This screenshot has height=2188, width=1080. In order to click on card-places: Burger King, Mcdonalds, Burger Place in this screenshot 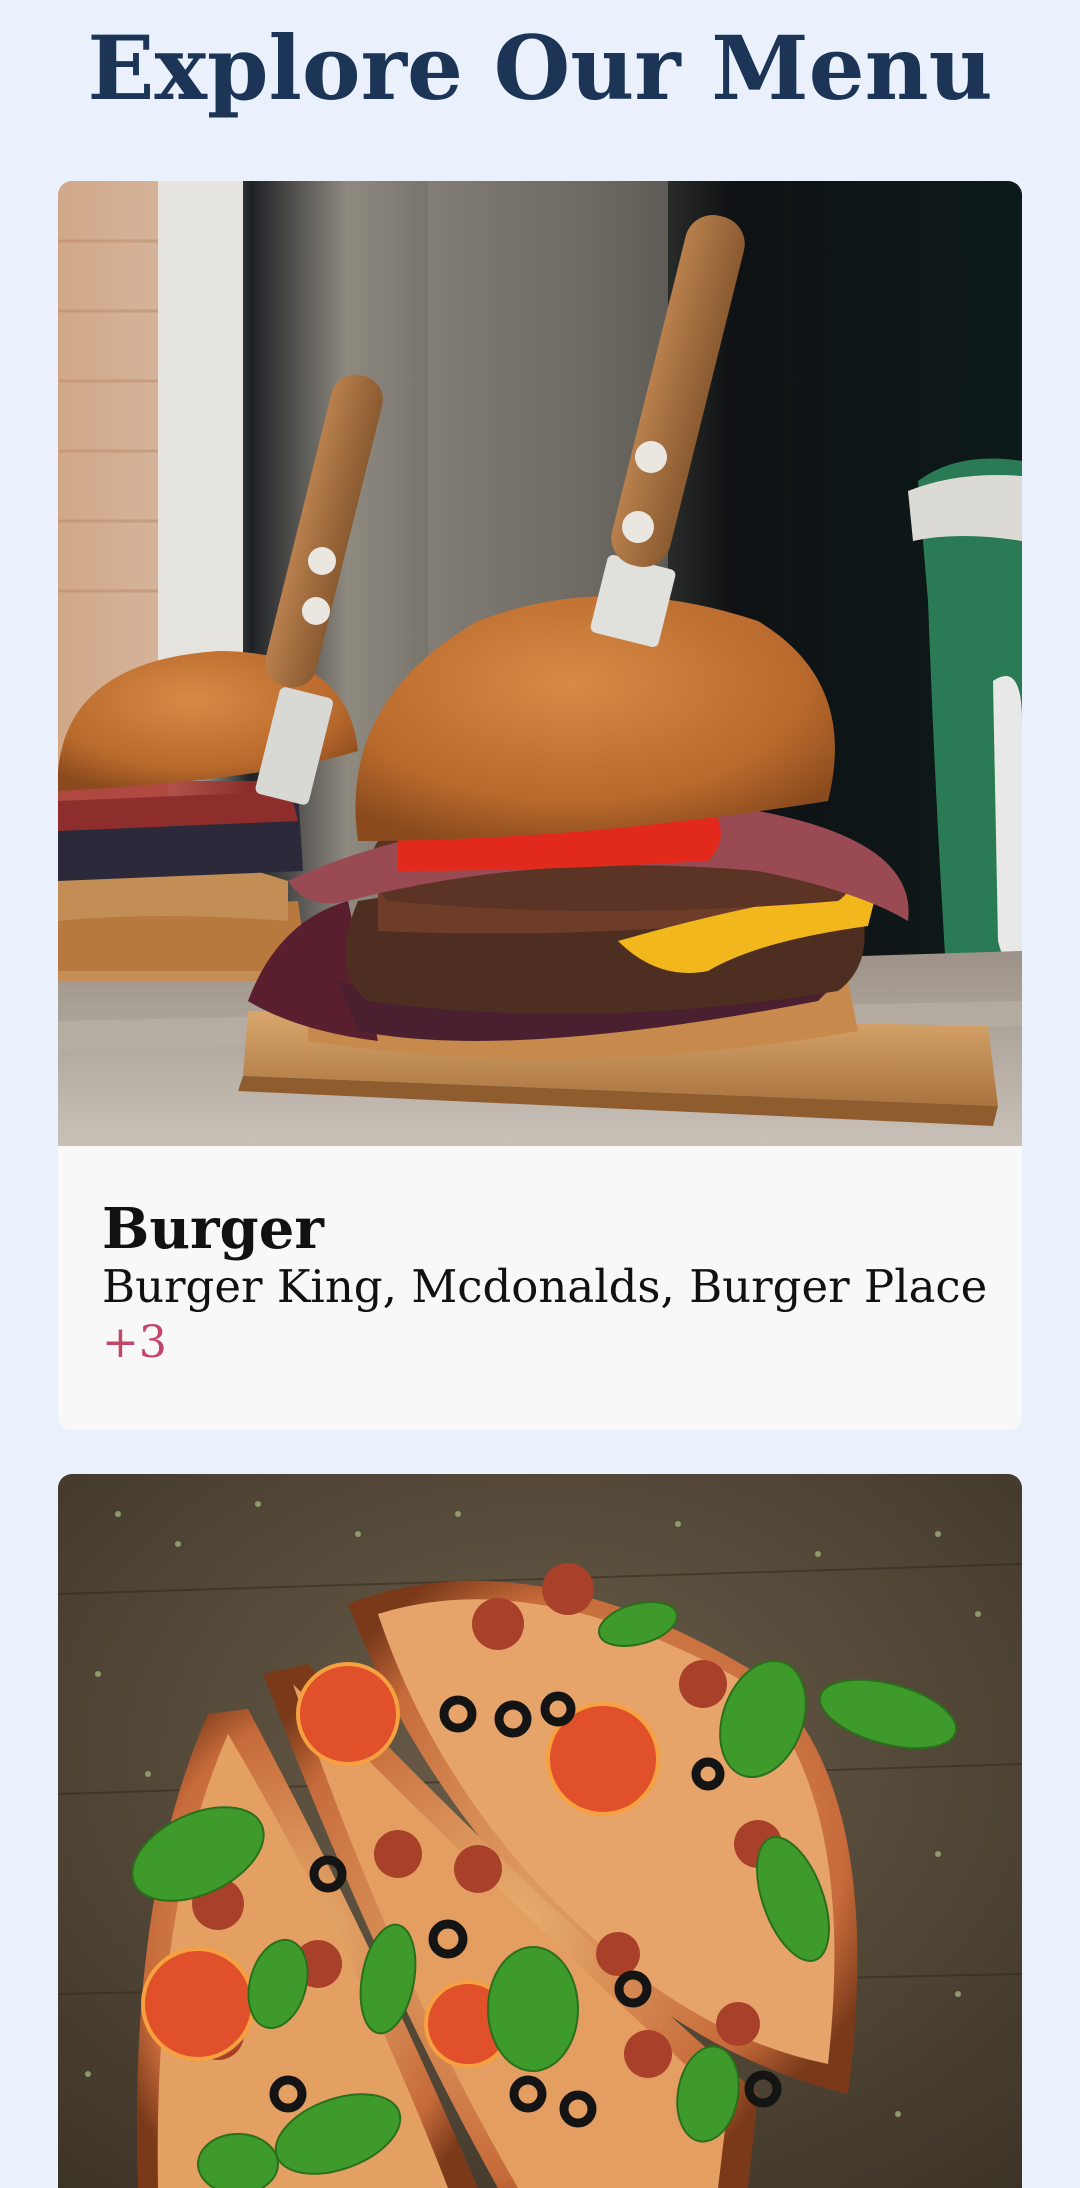, I will do `click(545, 1286)`.